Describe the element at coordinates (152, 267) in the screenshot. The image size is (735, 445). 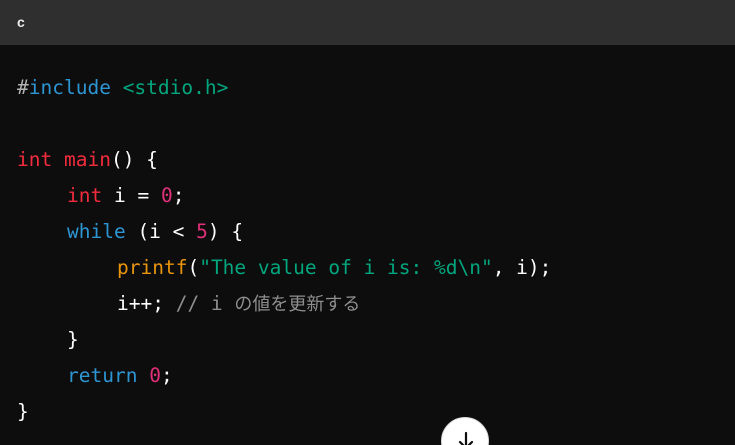
I see `function-call: printf` at that location.